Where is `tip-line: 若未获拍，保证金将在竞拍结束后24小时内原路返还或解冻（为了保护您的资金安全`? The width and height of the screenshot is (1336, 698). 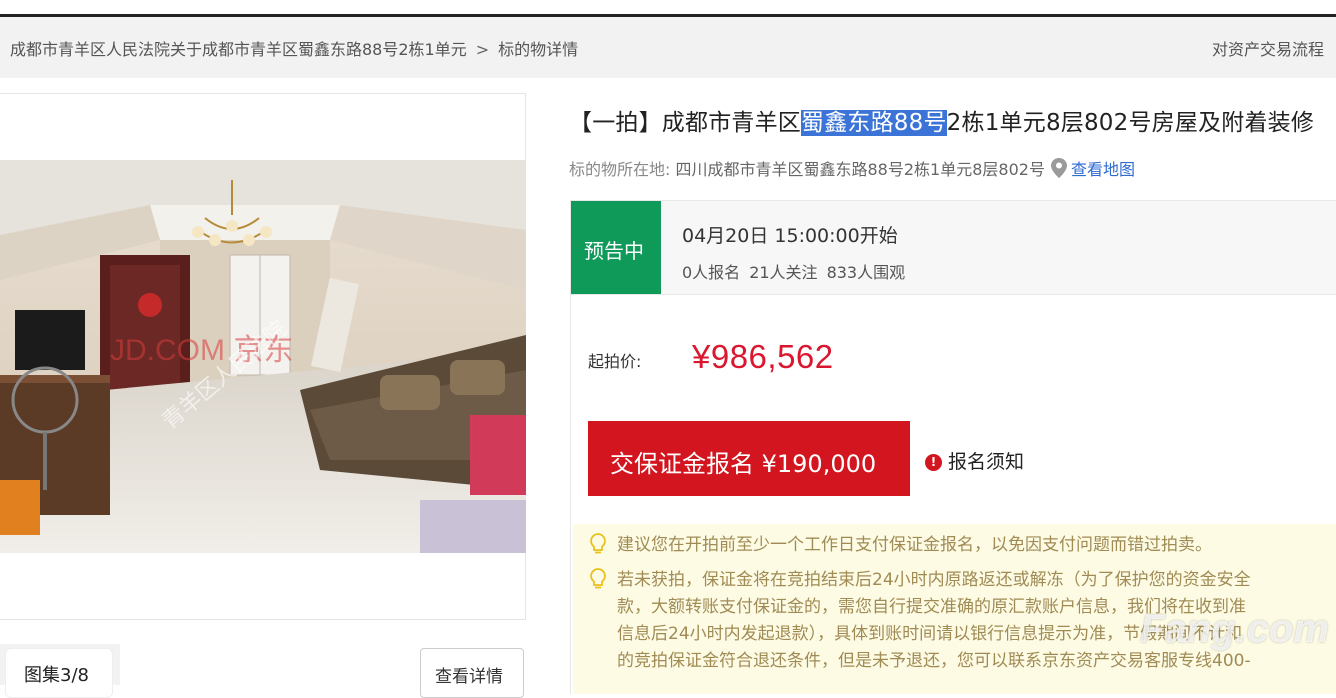
tip-line: 若未获拍，保证金将在竞拍结束后24小时内原路返还或解冻（为了保护您的资金安全 is located at coordinates (934, 580).